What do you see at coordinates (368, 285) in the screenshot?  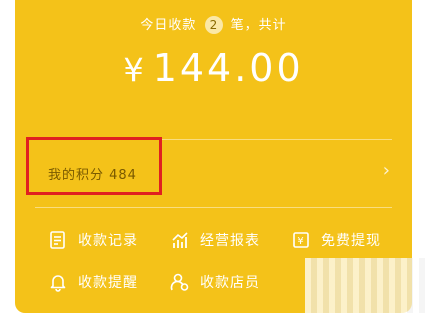 I see `watermark` at bounding box center [368, 285].